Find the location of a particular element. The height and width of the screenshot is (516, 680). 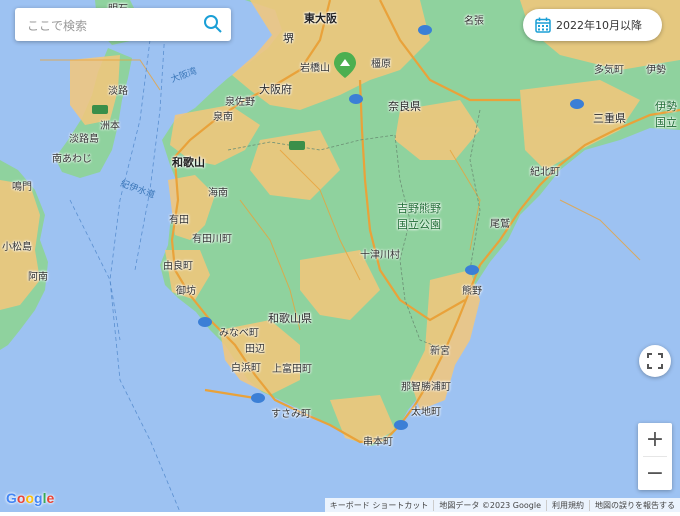

label-aridagawa: 有田川町 is located at coordinates (212, 239).